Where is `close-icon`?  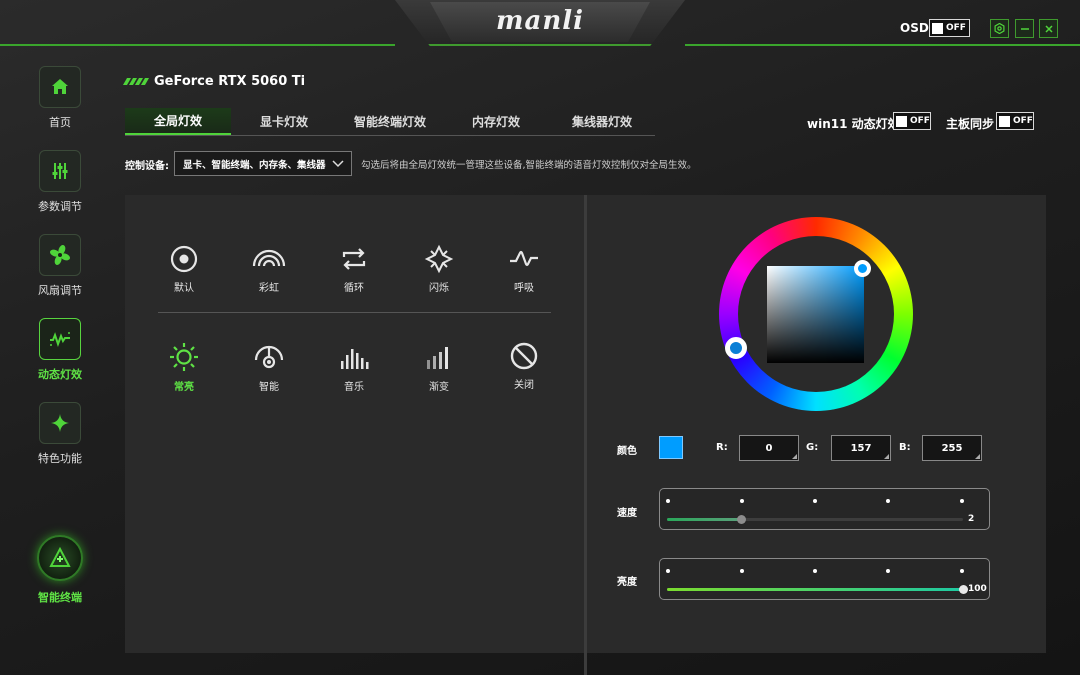
close-icon is located at coordinates (1048, 28).